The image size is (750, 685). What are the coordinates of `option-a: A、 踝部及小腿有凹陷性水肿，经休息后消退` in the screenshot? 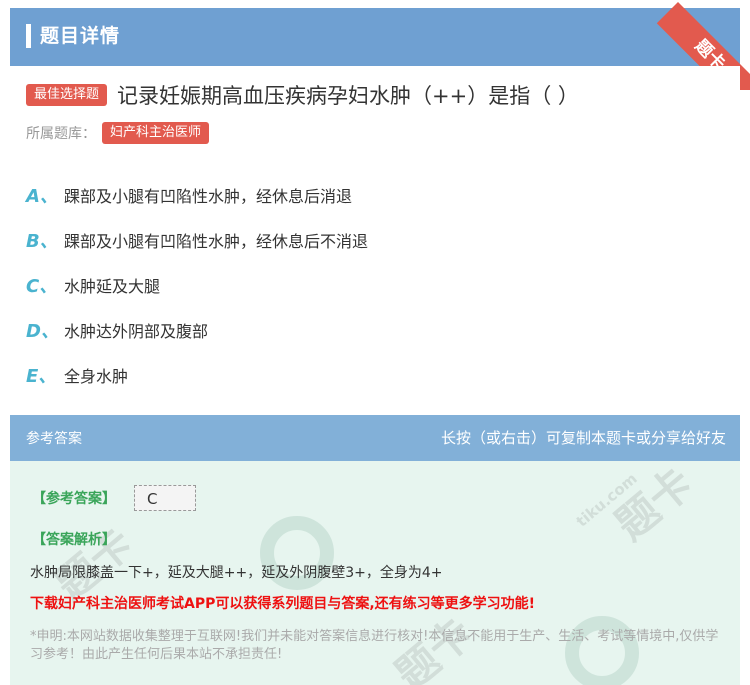 It's located at (197, 194).